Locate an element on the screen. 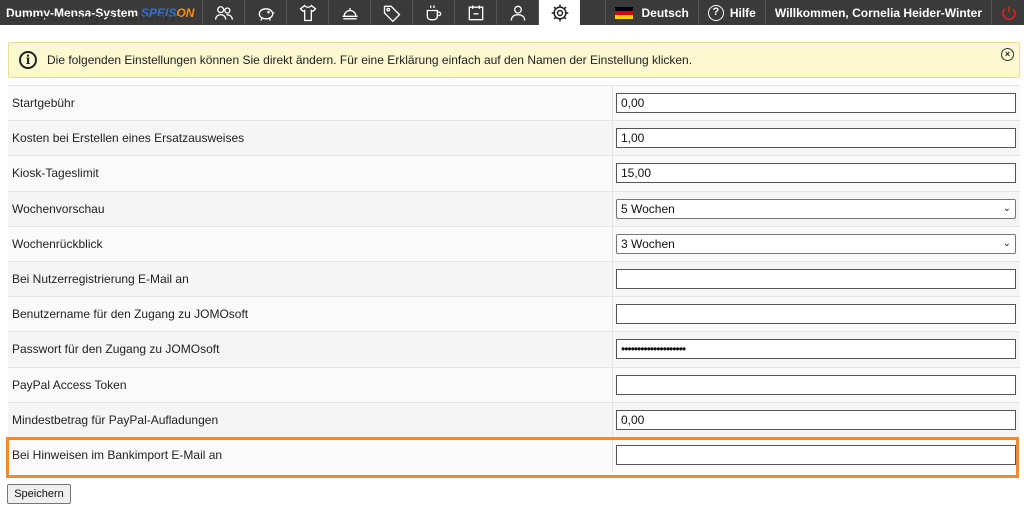  main-nav is located at coordinates (391, 12).